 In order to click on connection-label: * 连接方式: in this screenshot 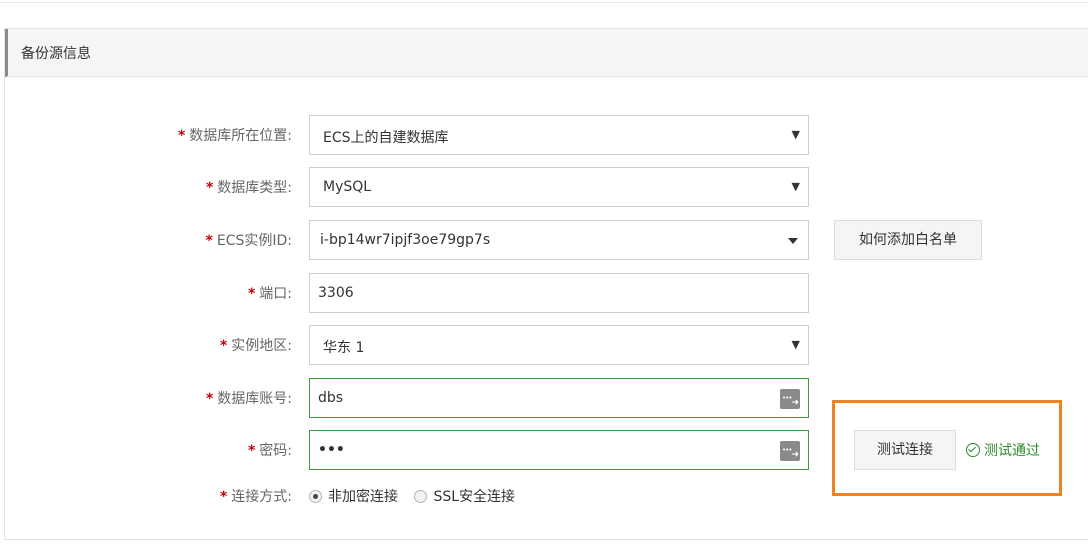, I will do `click(256, 496)`.